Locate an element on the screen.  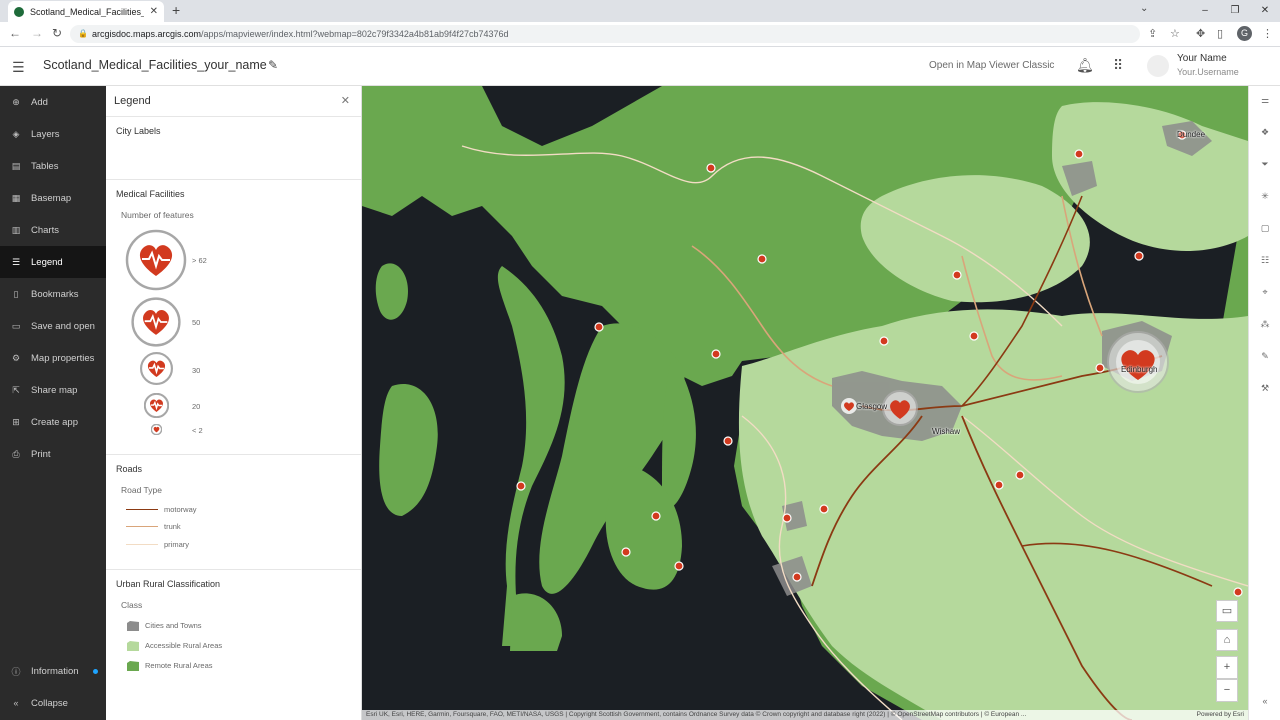
info-icon: ⓘ is located at coordinates (16, 671).